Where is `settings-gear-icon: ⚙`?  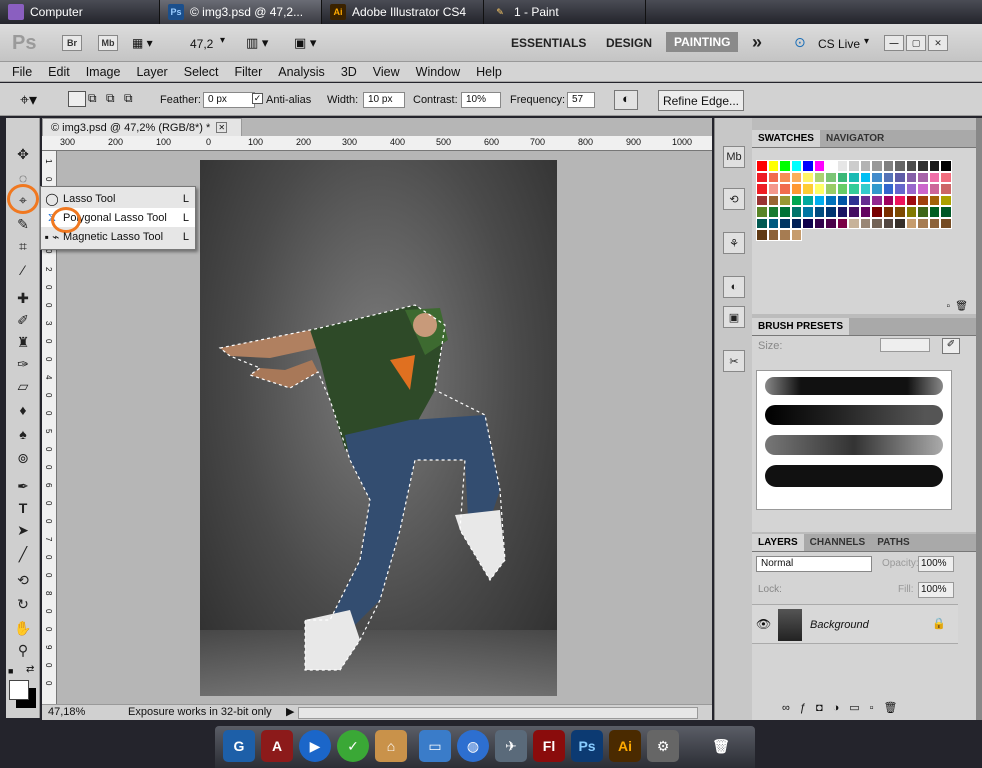
settings-gear-icon: ⚙ is located at coordinates (663, 746).